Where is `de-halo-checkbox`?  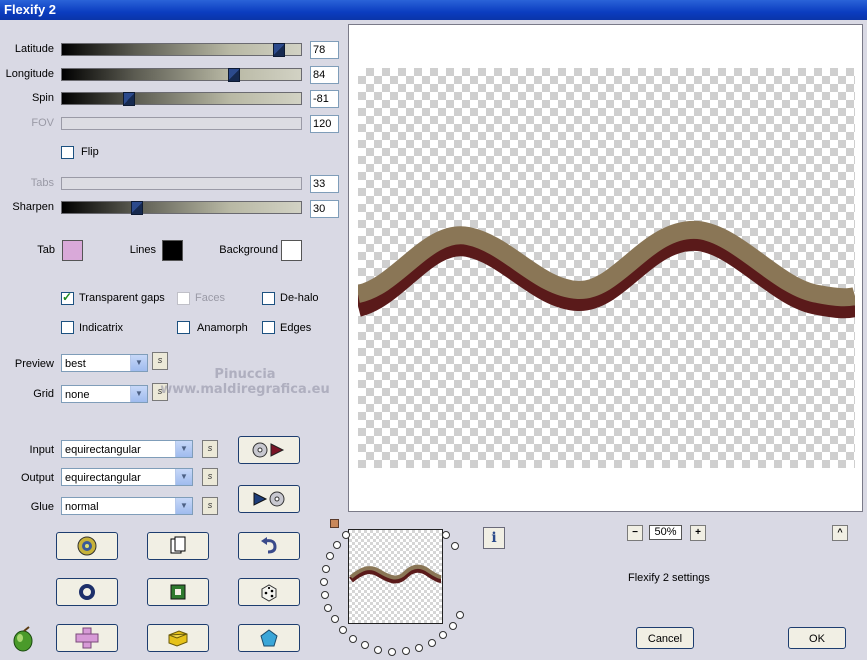 de-halo-checkbox is located at coordinates (268, 298).